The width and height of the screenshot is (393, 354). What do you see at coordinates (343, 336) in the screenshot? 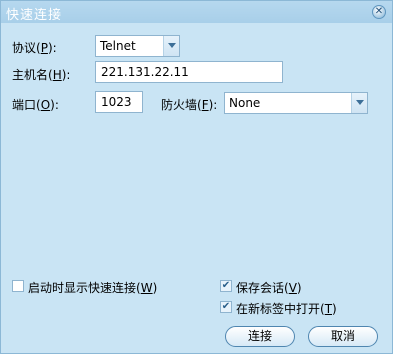
I see `cancel-button: 取消` at bounding box center [343, 336].